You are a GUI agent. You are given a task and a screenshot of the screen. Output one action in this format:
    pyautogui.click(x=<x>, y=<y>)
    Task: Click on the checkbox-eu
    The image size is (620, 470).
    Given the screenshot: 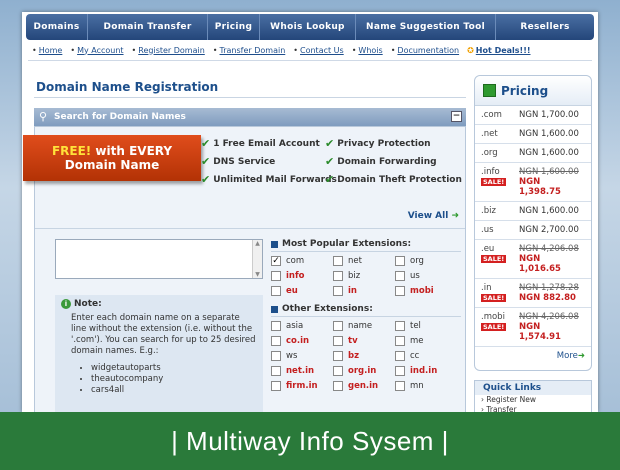 What is the action you would take?
    pyautogui.click(x=276, y=291)
    